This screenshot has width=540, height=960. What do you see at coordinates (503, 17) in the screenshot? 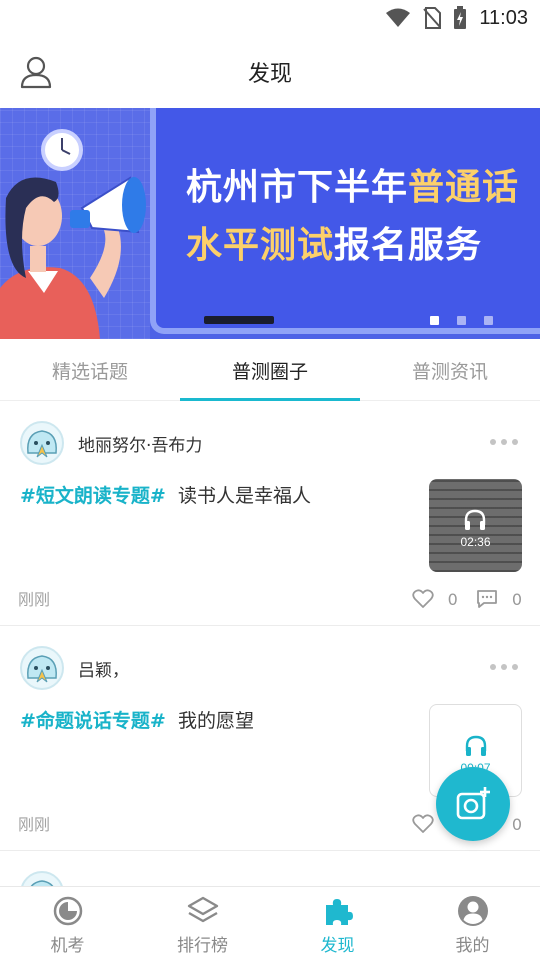
I see `clock-time: 11:03` at bounding box center [503, 17].